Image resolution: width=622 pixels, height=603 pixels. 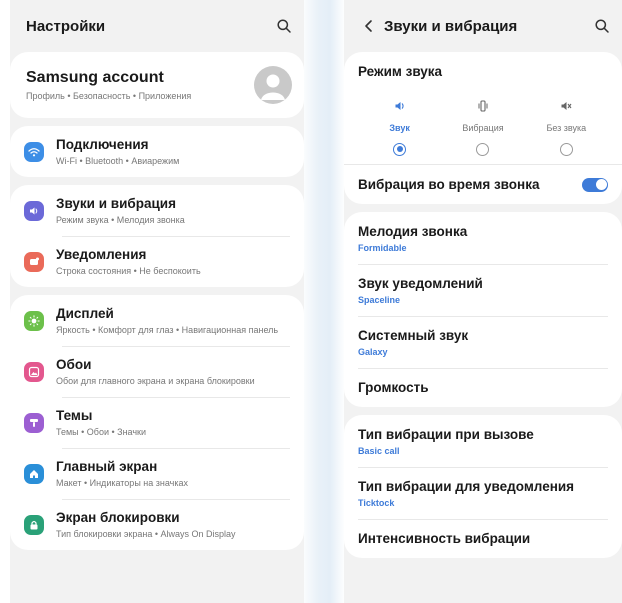 I want to click on sound-mode-options: Звук Вибрация Без звука, so click(x=483, y=127).